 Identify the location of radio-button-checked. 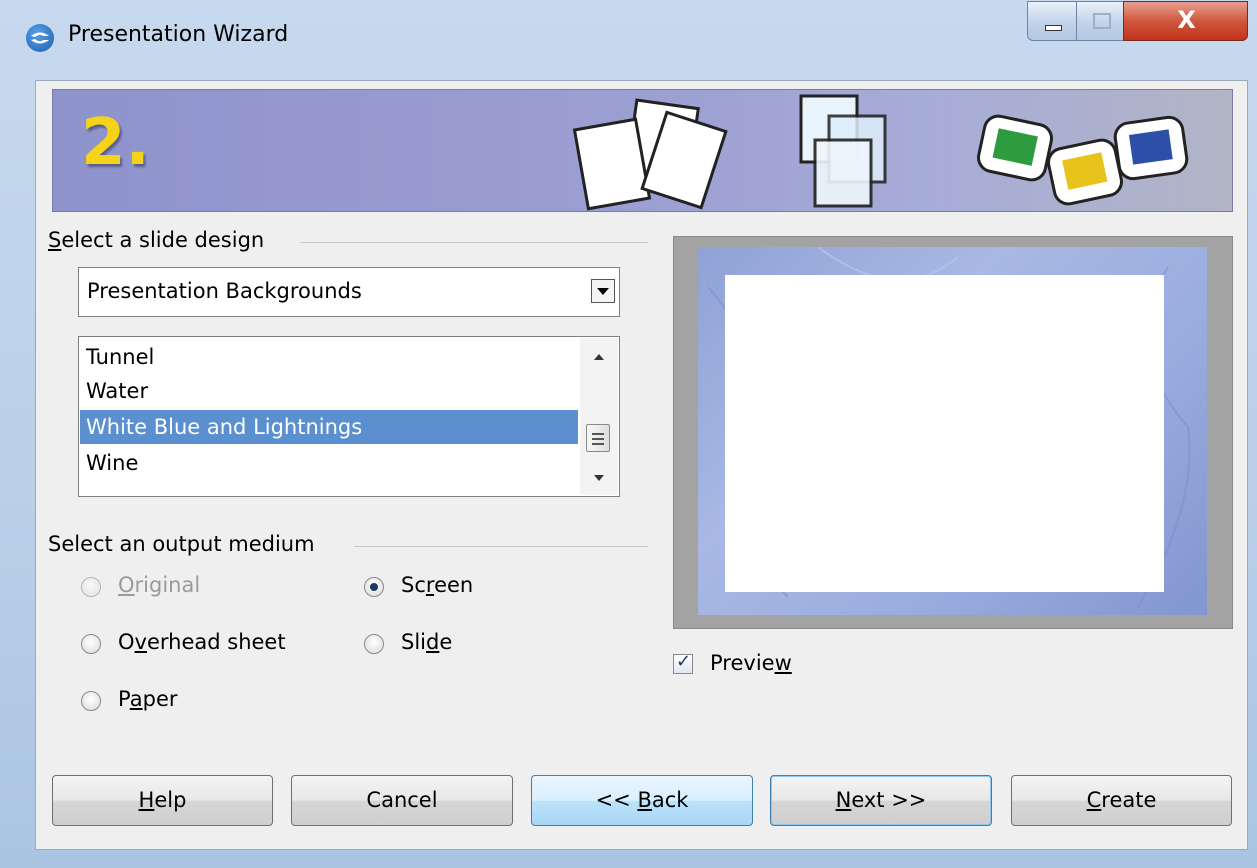
(374, 587).